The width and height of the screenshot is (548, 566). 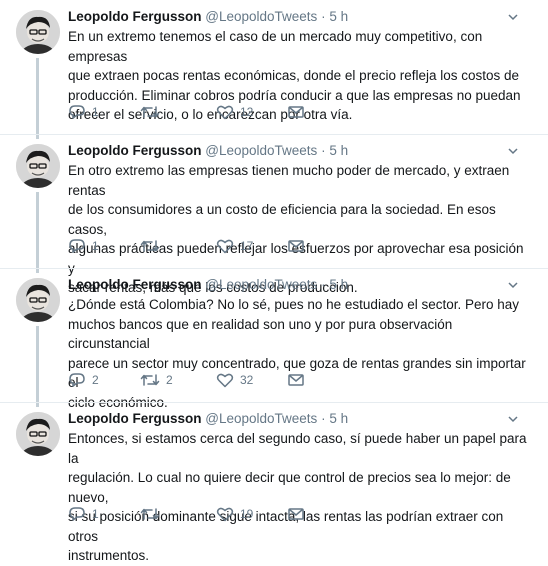 I want to click on like-button: 32, so click(x=234, y=380).